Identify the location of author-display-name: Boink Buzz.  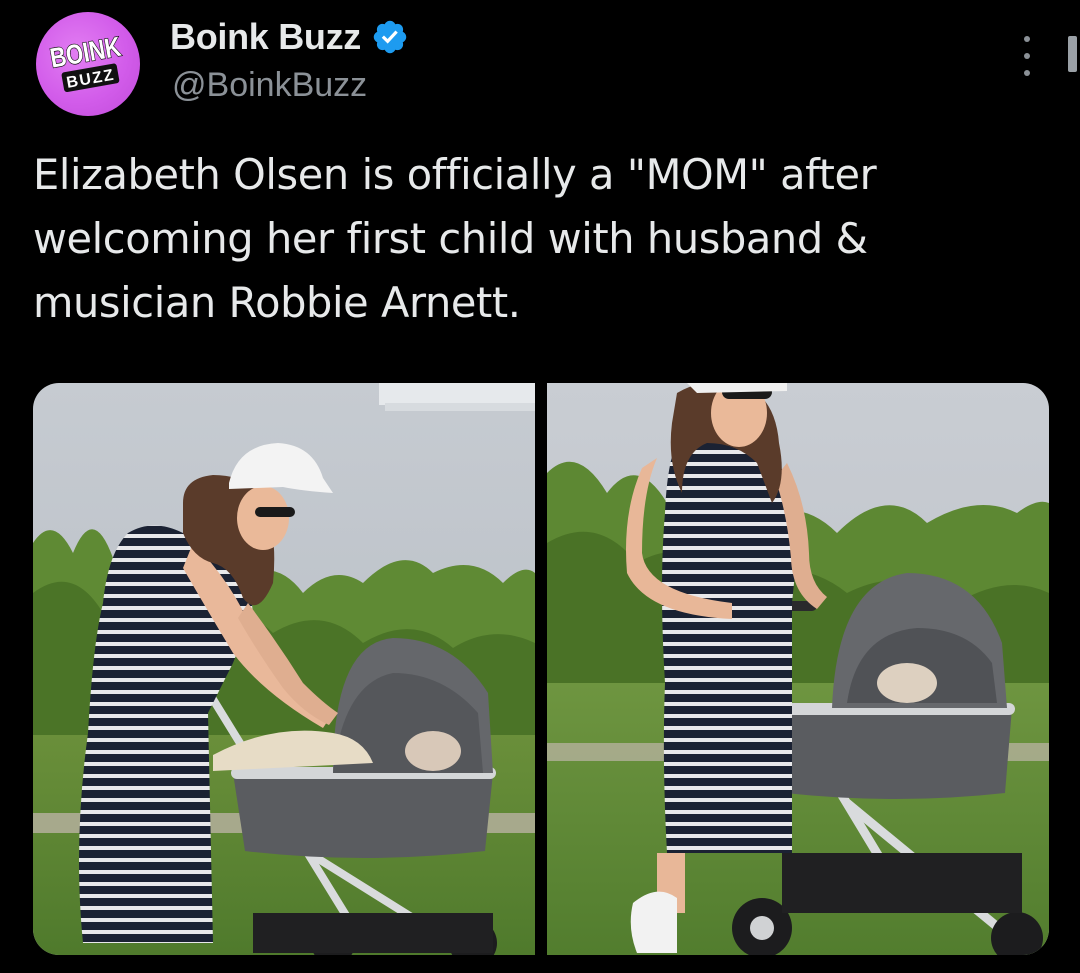
(265, 37).